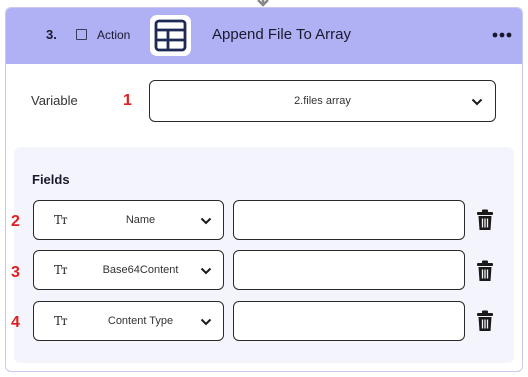 This screenshot has height=377, width=528. I want to click on field-type-select: Tт Name, so click(128, 220).